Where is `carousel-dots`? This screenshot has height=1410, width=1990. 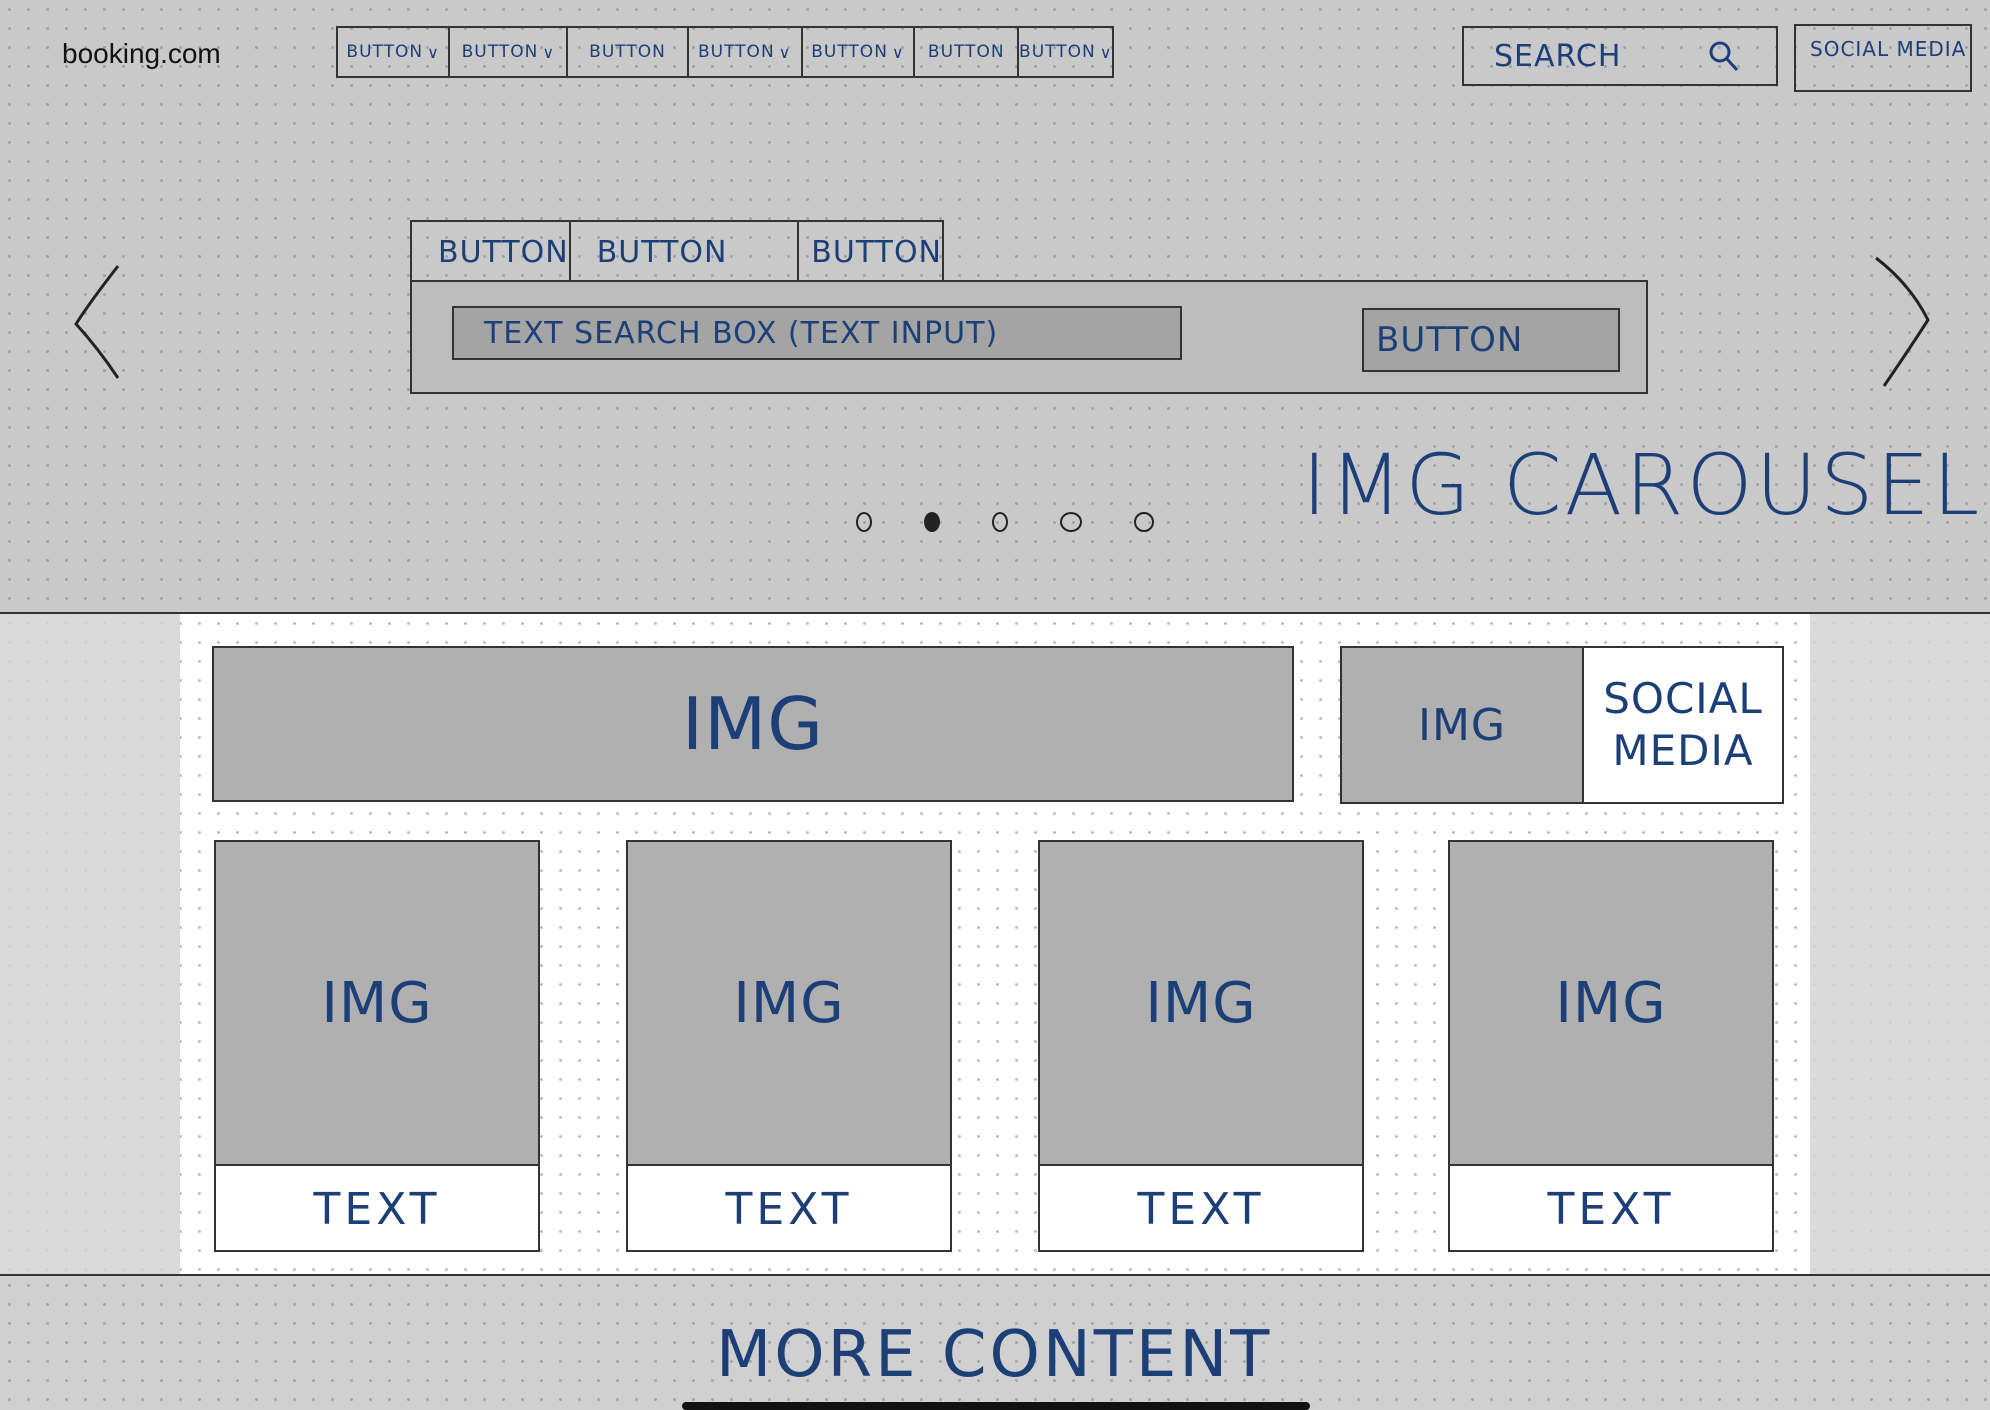
carousel-dots is located at coordinates (1005, 522).